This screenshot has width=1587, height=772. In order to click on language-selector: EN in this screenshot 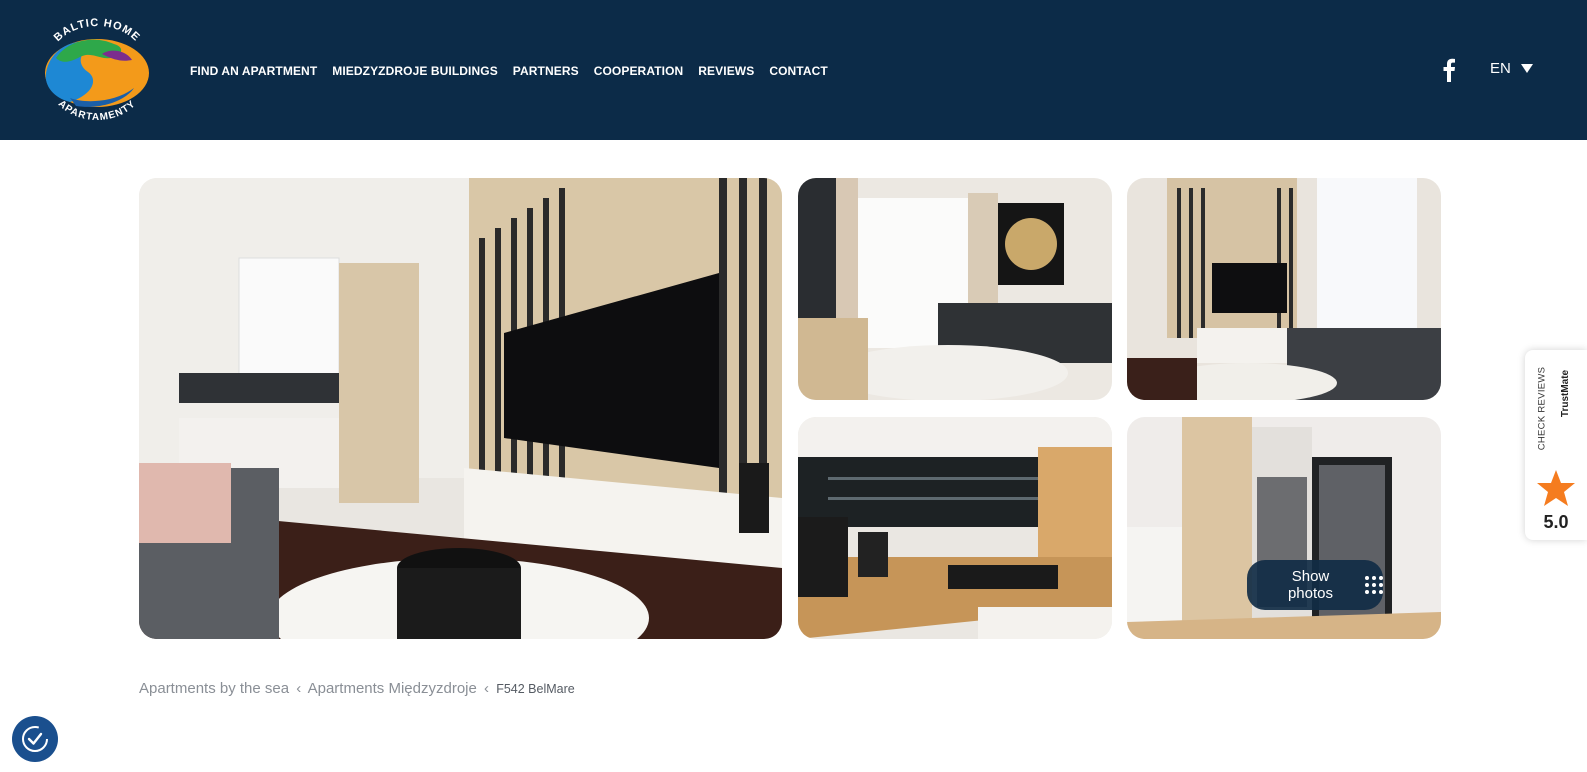, I will do `click(1511, 68)`.